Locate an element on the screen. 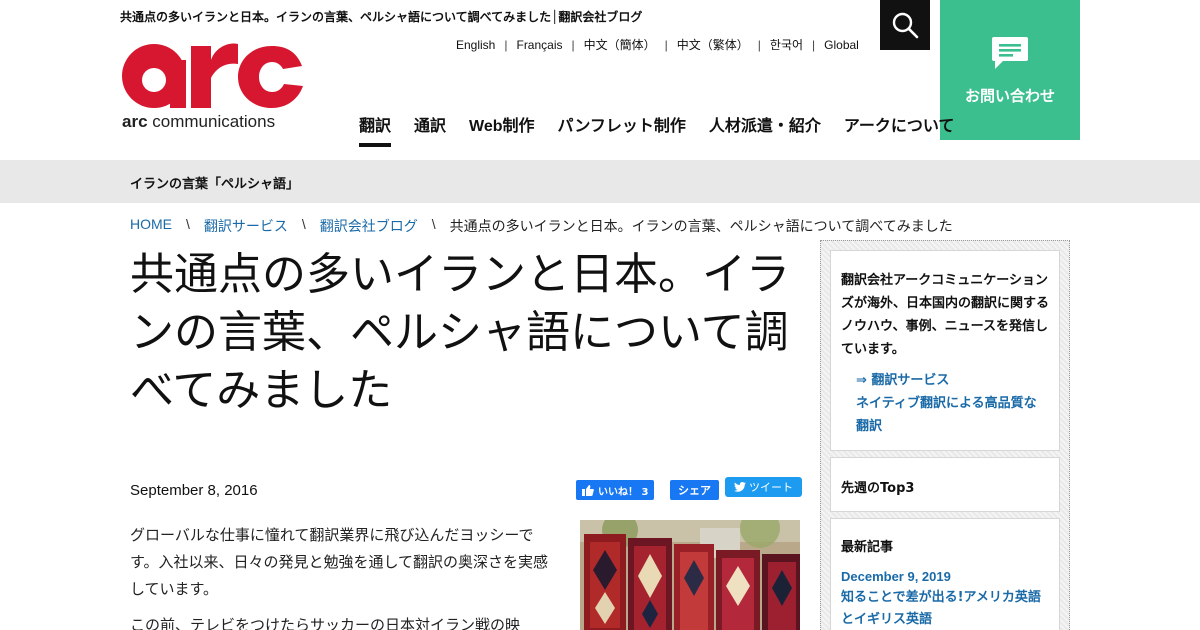 This screenshot has height=630, width=1200. facebook-share-button: シェア is located at coordinates (694, 490).